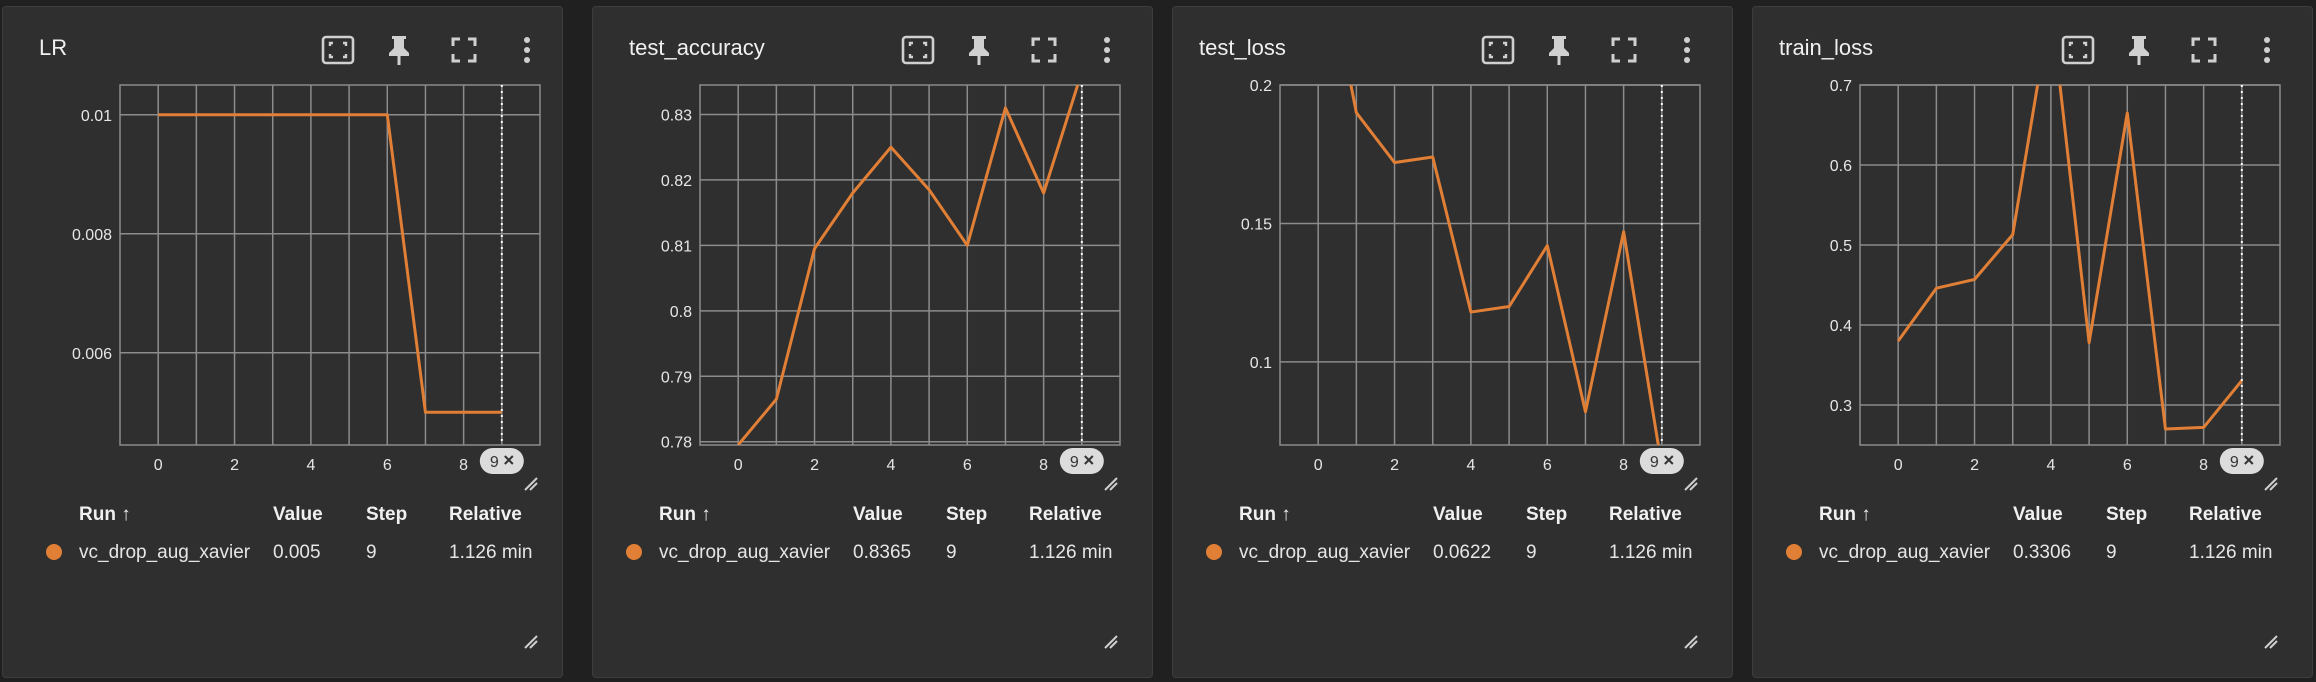 The width and height of the screenshot is (2316, 682). What do you see at coordinates (1256, 224) in the screenshot?
I see `y-tick-label: 0.15` at bounding box center [1256, 224].